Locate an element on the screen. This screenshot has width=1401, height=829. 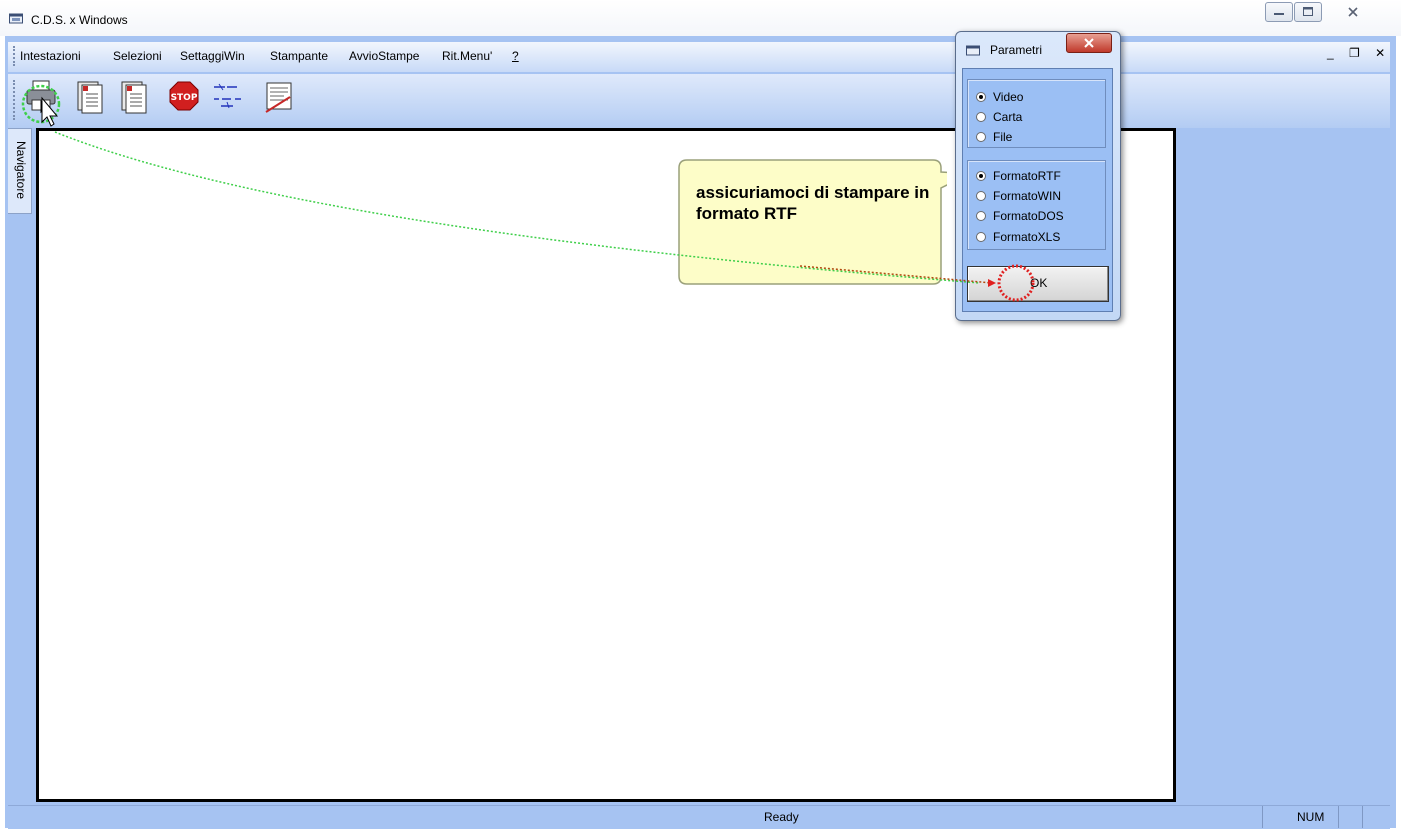
radio-formato-win-label: FormatoWIN is located at coordinates (1027, 196).